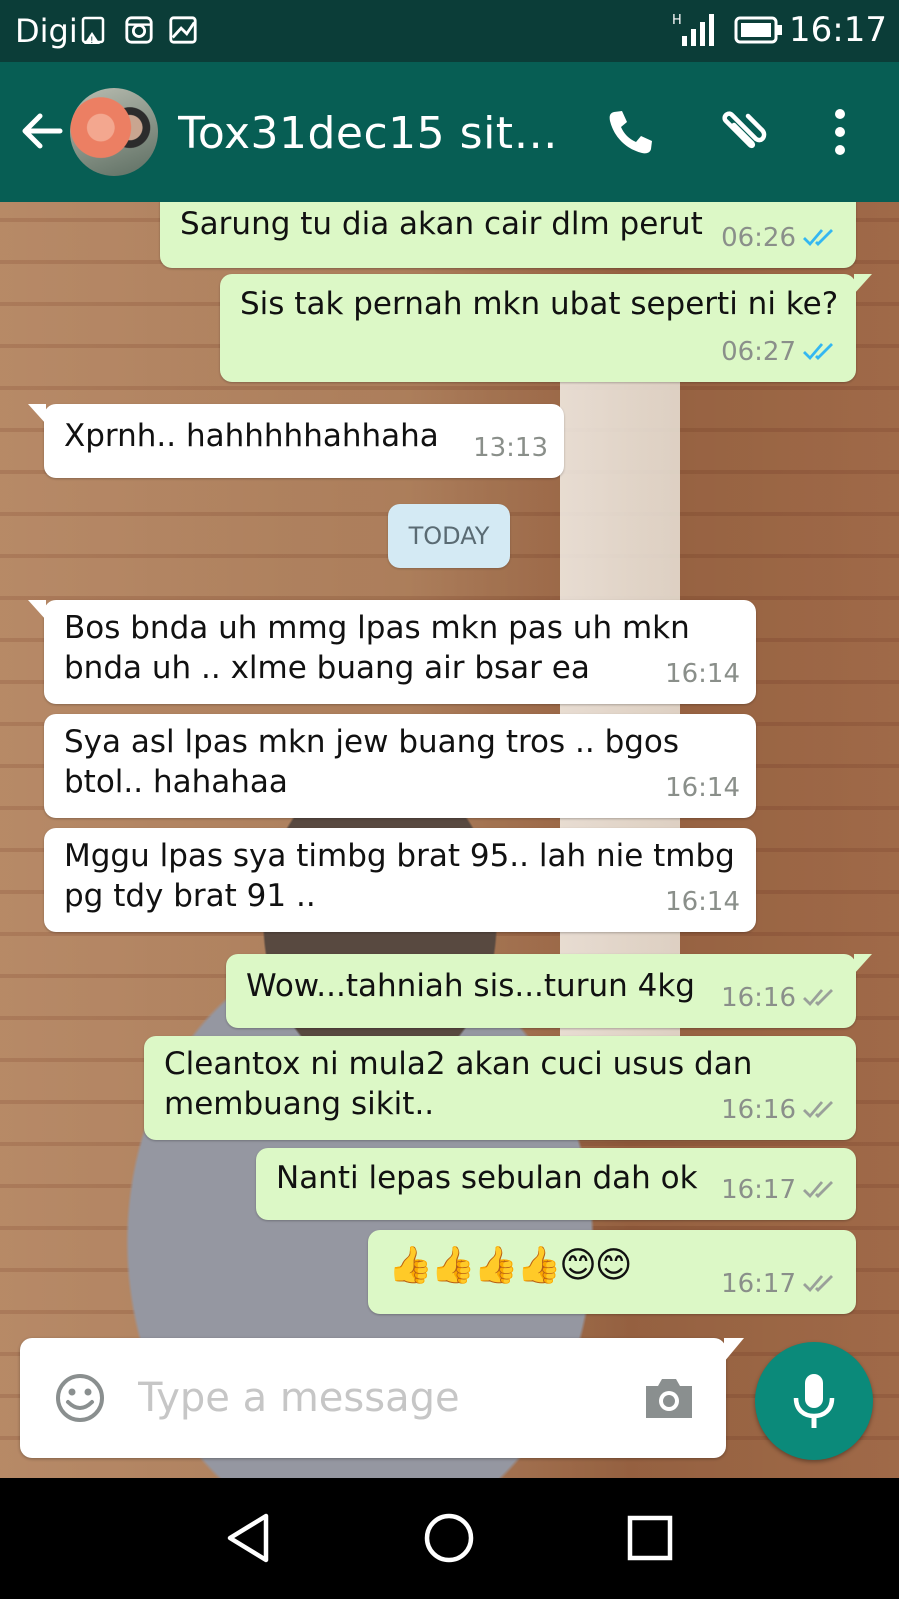 The image size is (899, 1599). Describe the element at coordinates (840, 132) in the screenshot. I see `more-vert-icon` at that location.